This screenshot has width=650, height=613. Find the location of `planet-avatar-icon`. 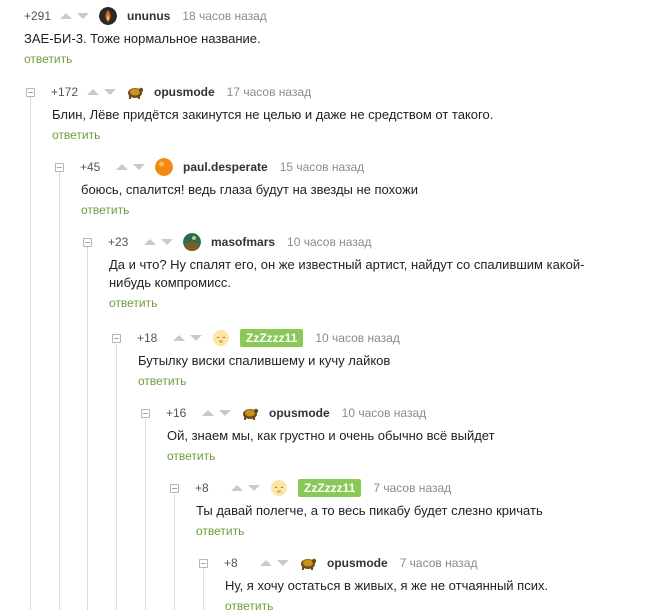

planet-avatar-icon is located at coordinates (192, 242).